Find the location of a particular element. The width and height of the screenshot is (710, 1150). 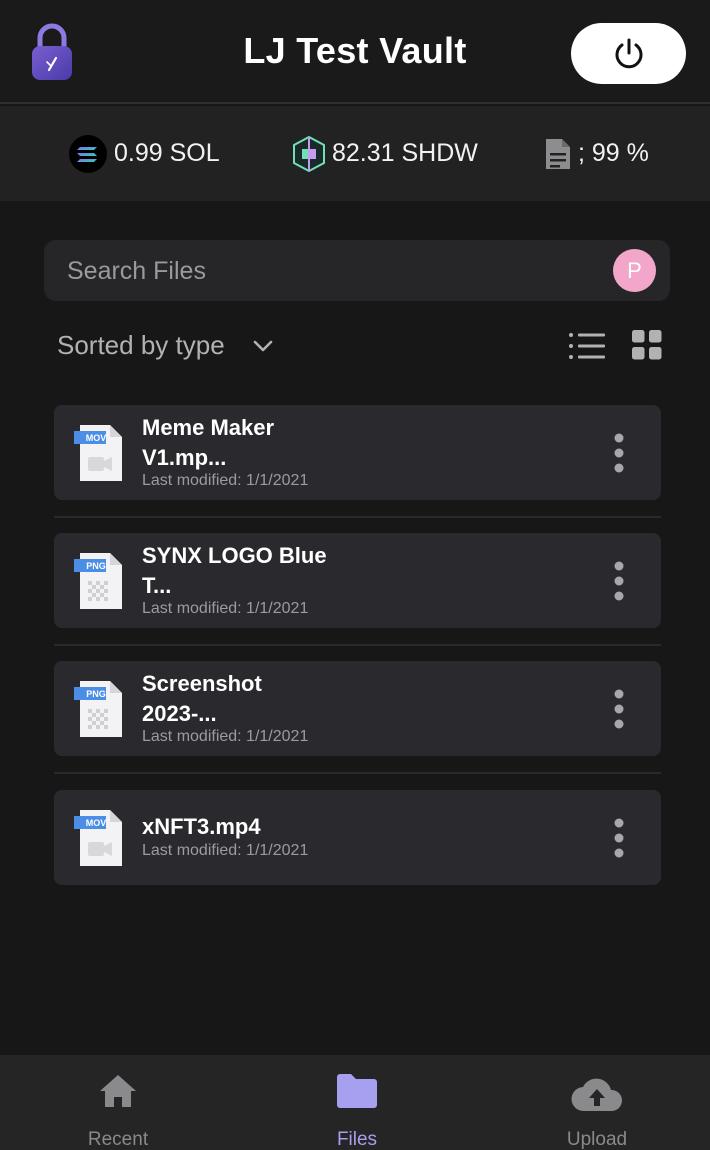

file-name-line1: Meme Maker is located at coordinates (208, 427).